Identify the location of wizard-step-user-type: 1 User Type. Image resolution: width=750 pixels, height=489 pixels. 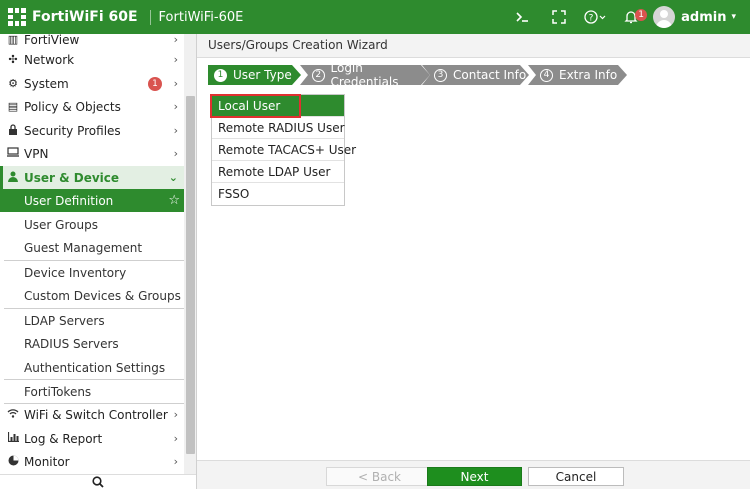
(254, 75).